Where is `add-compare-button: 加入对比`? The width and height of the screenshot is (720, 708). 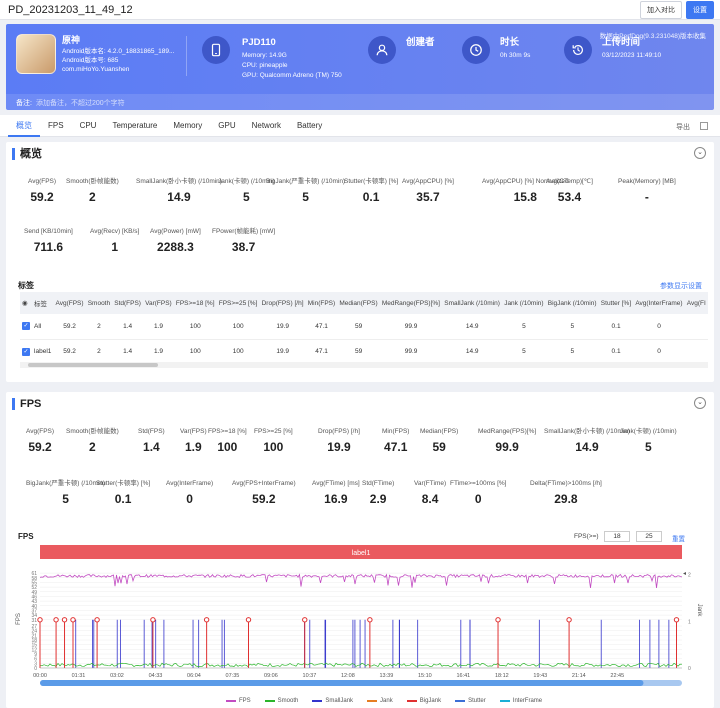
add-compare-button: 加入对比 is located at coordinates (661, 9).